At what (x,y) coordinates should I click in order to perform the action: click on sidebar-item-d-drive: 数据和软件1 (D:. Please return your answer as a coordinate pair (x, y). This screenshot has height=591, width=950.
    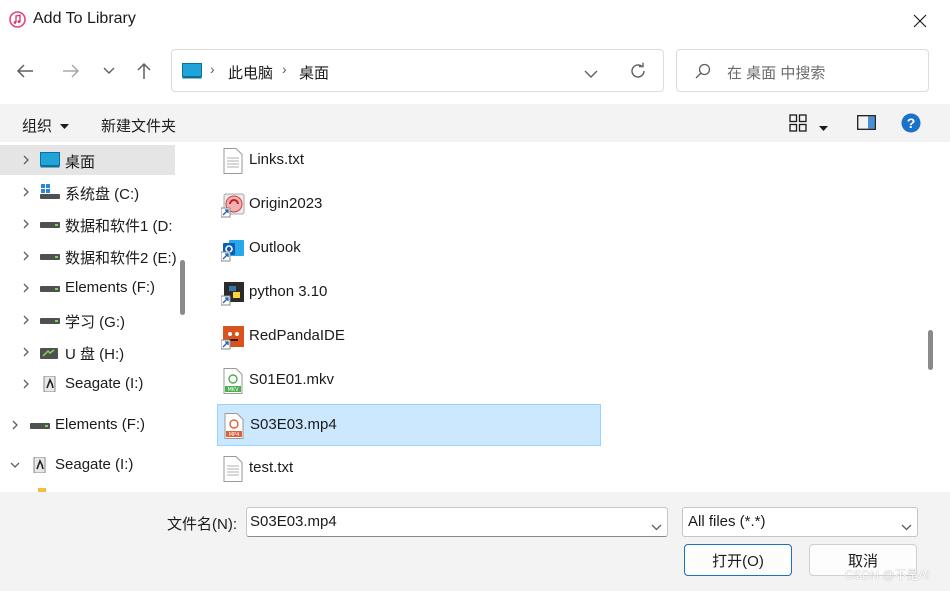
    Looking at the image, I should click on (87, 224).